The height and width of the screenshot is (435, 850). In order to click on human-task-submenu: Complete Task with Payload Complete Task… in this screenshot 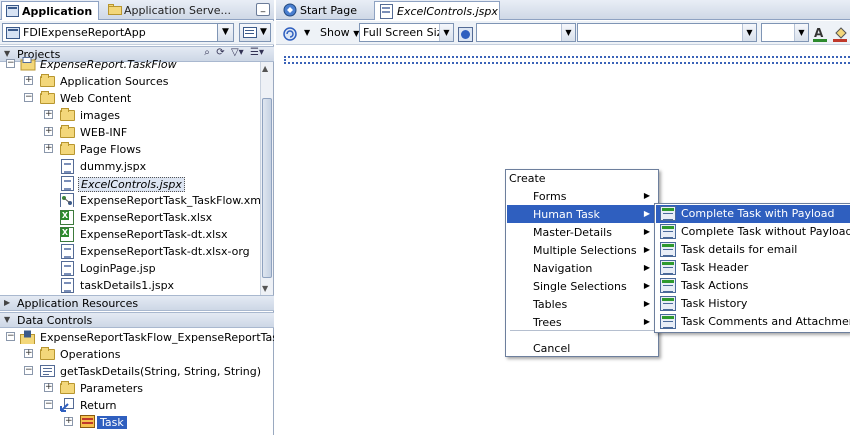, I will do `click(752, 268)`.